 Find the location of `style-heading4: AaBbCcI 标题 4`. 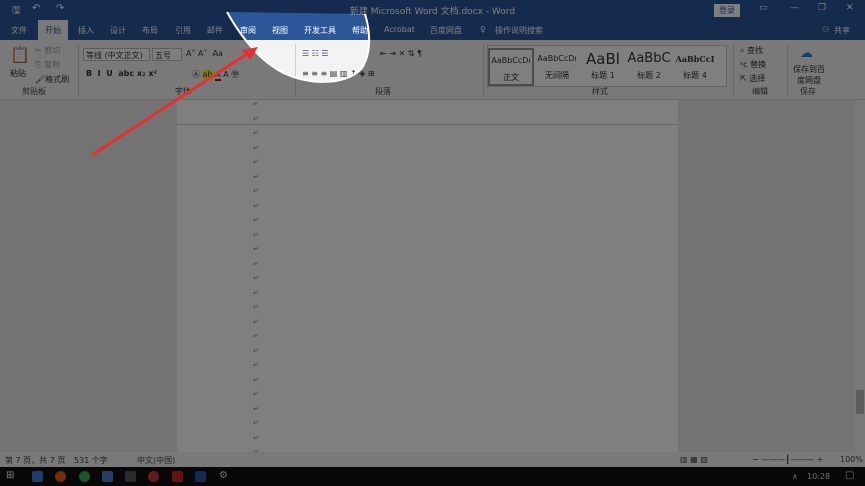

style-heading4: AaBbCcI 标题 4 is located at coordinates (695, 67).